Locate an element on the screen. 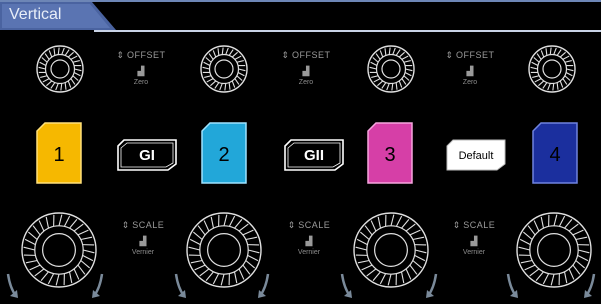  channel-1-label: 1 is located at coordinates (59, 155).